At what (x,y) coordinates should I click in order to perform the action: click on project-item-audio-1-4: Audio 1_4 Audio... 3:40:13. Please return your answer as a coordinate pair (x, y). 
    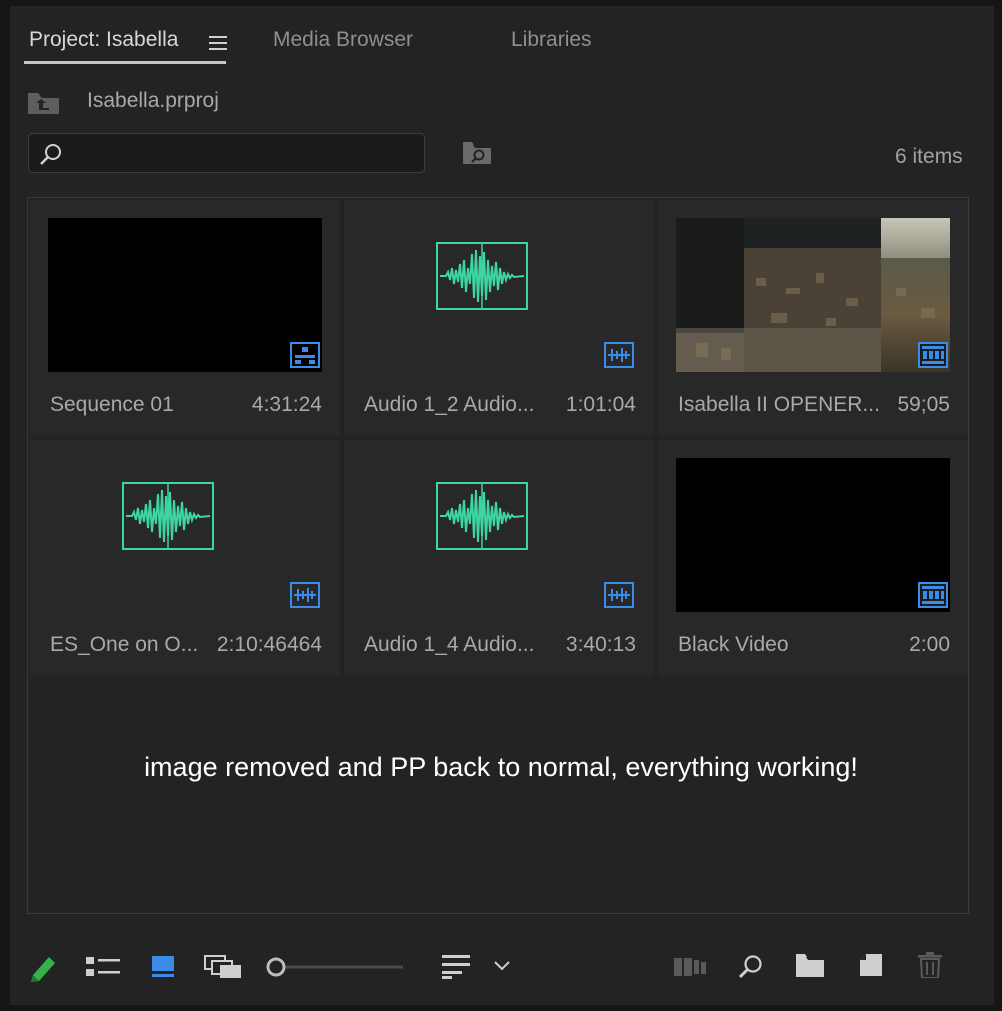
    Looking at the image, I should click on (499, 558).